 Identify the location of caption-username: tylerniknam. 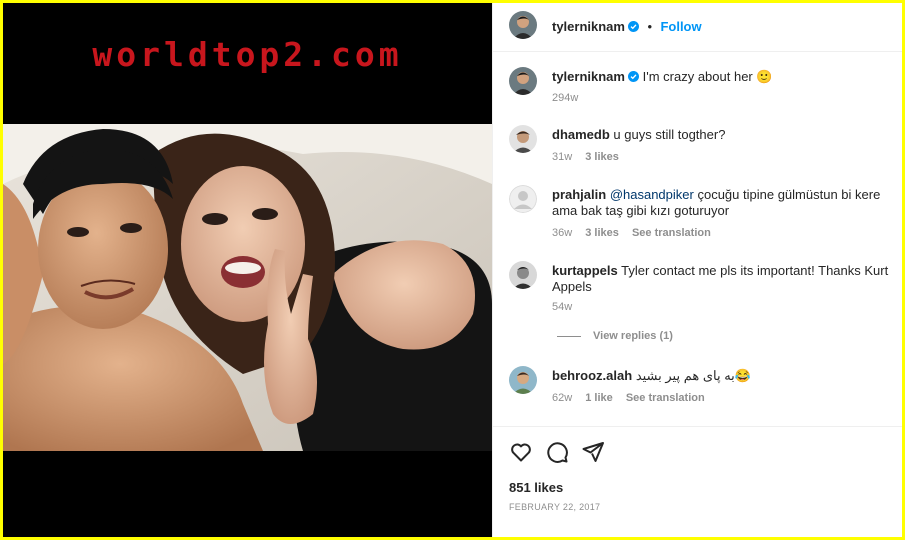
(588, 76).